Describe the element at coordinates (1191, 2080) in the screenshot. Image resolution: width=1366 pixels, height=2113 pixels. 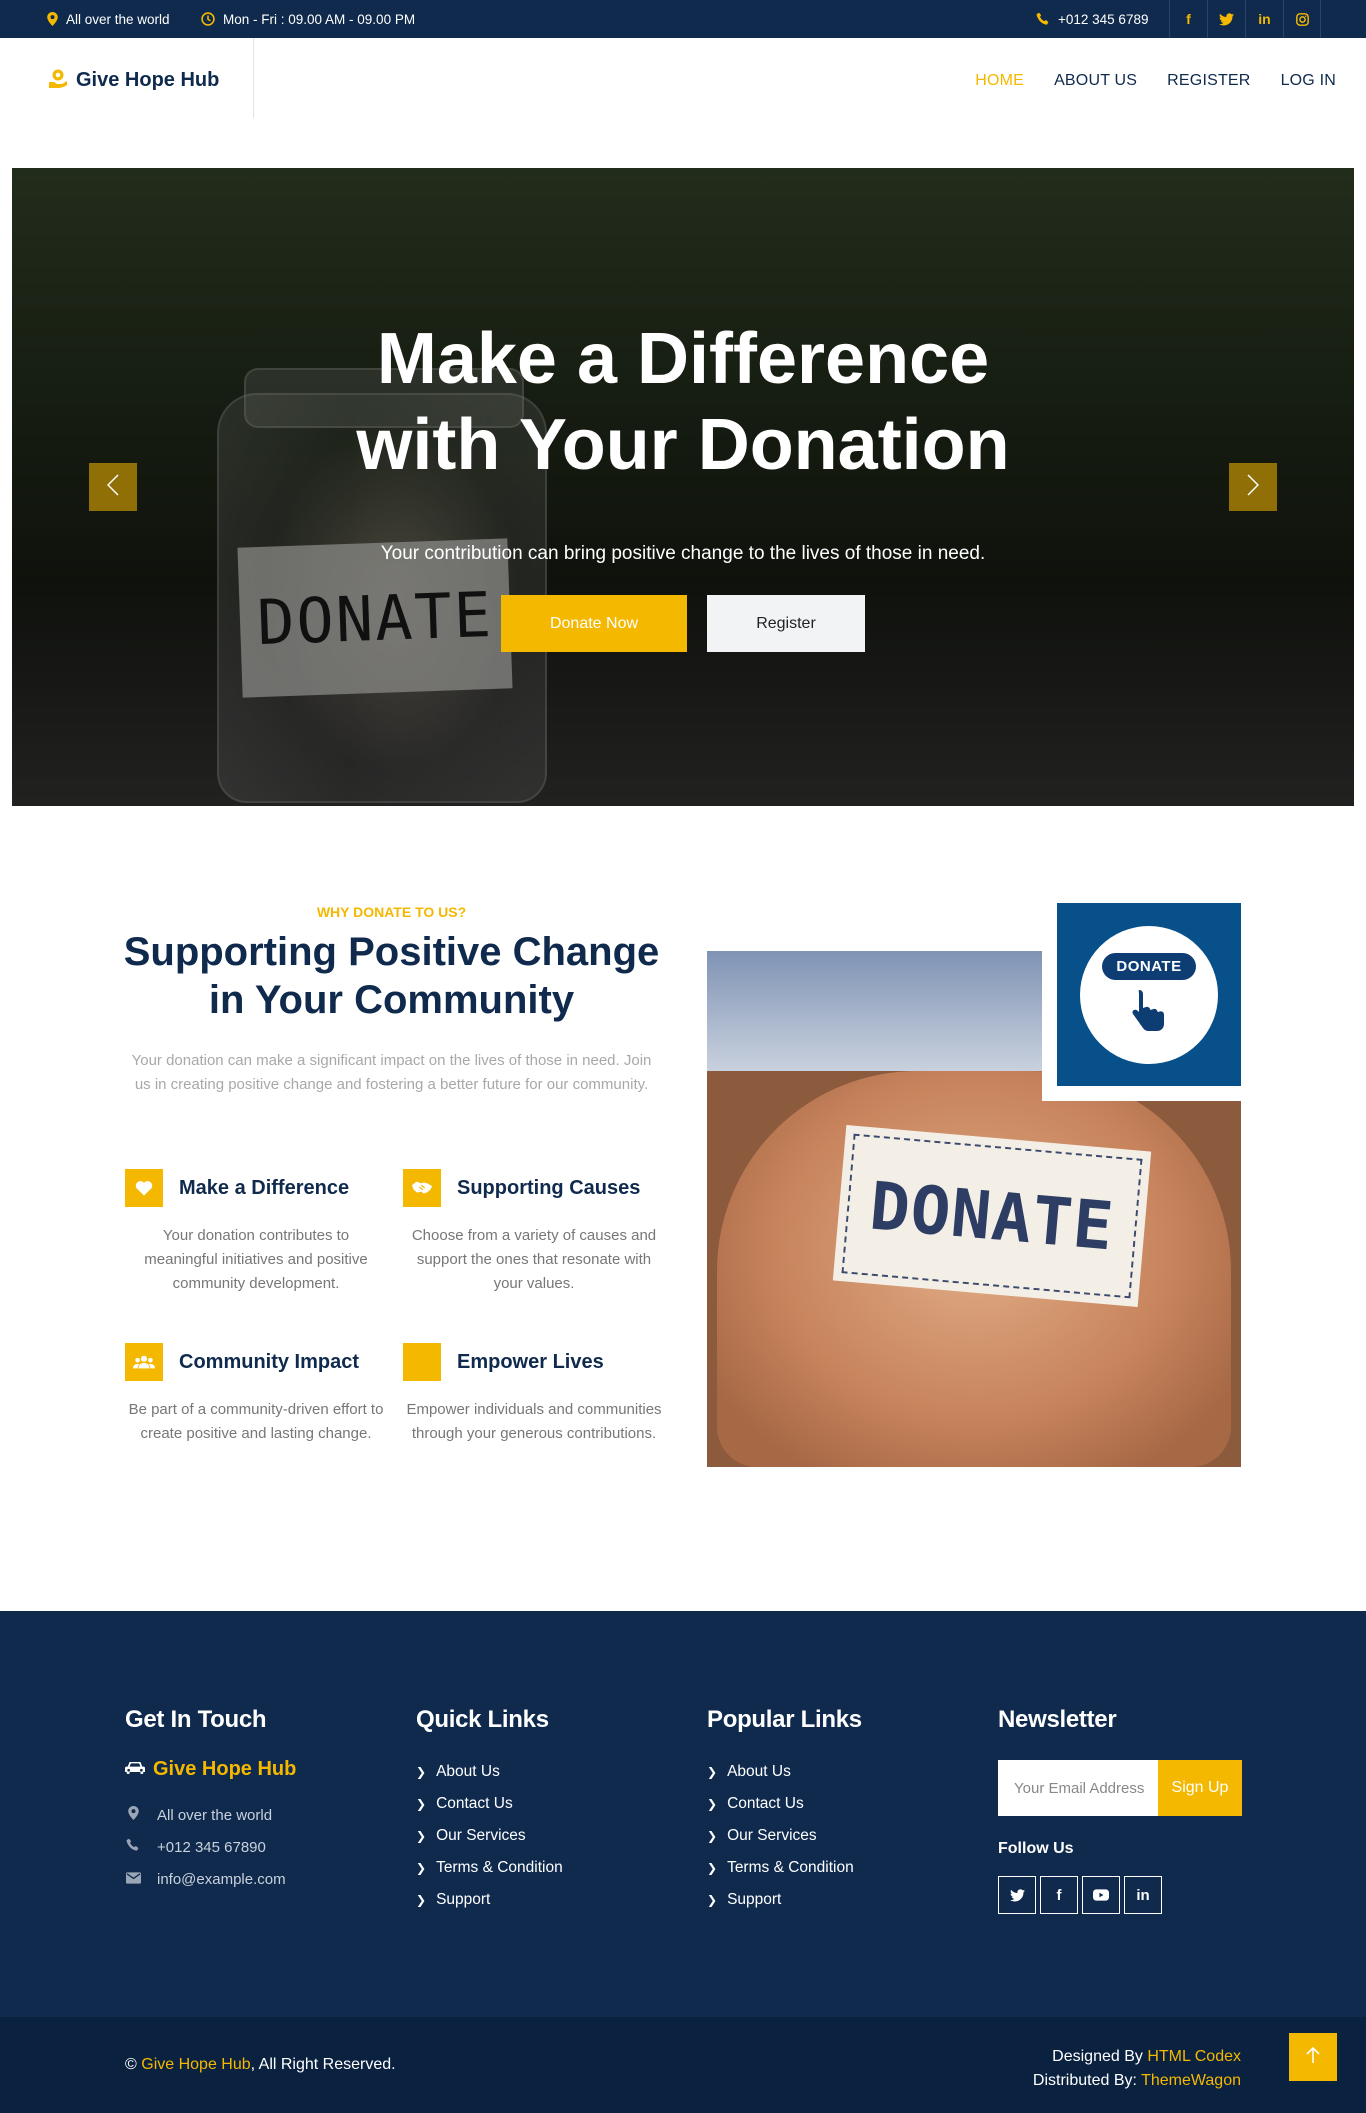
I see `distributed-by-link: ThemeWagon` at that location.